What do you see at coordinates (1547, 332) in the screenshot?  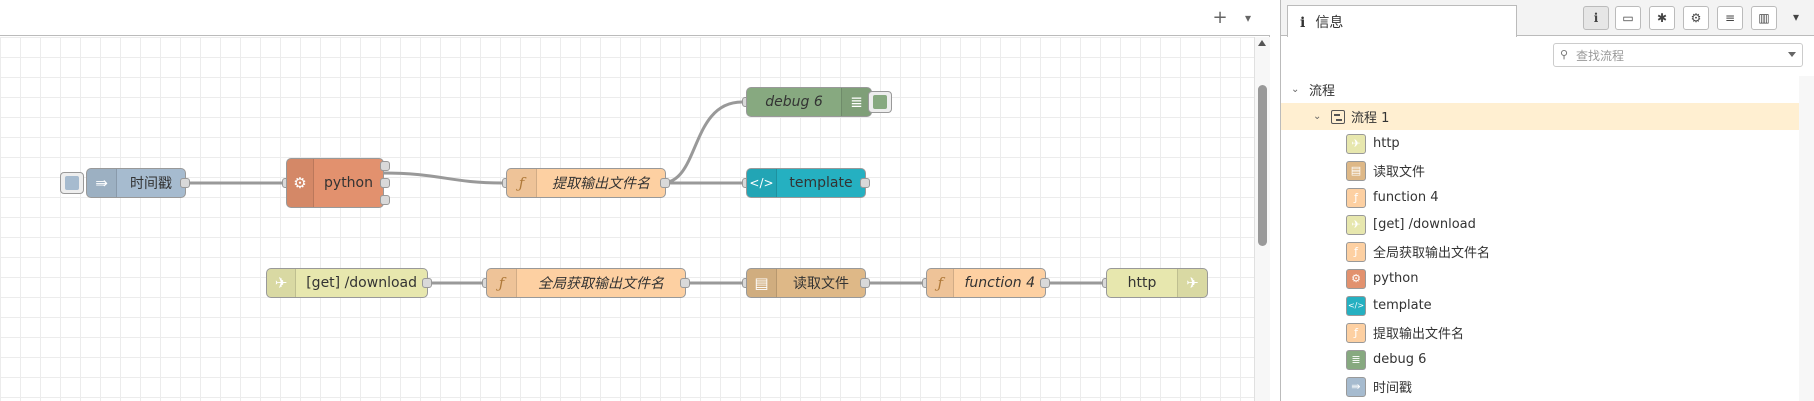 I see `tree-node-item: ƒ 提取输出文件名` at bounding box center [1547, 332].